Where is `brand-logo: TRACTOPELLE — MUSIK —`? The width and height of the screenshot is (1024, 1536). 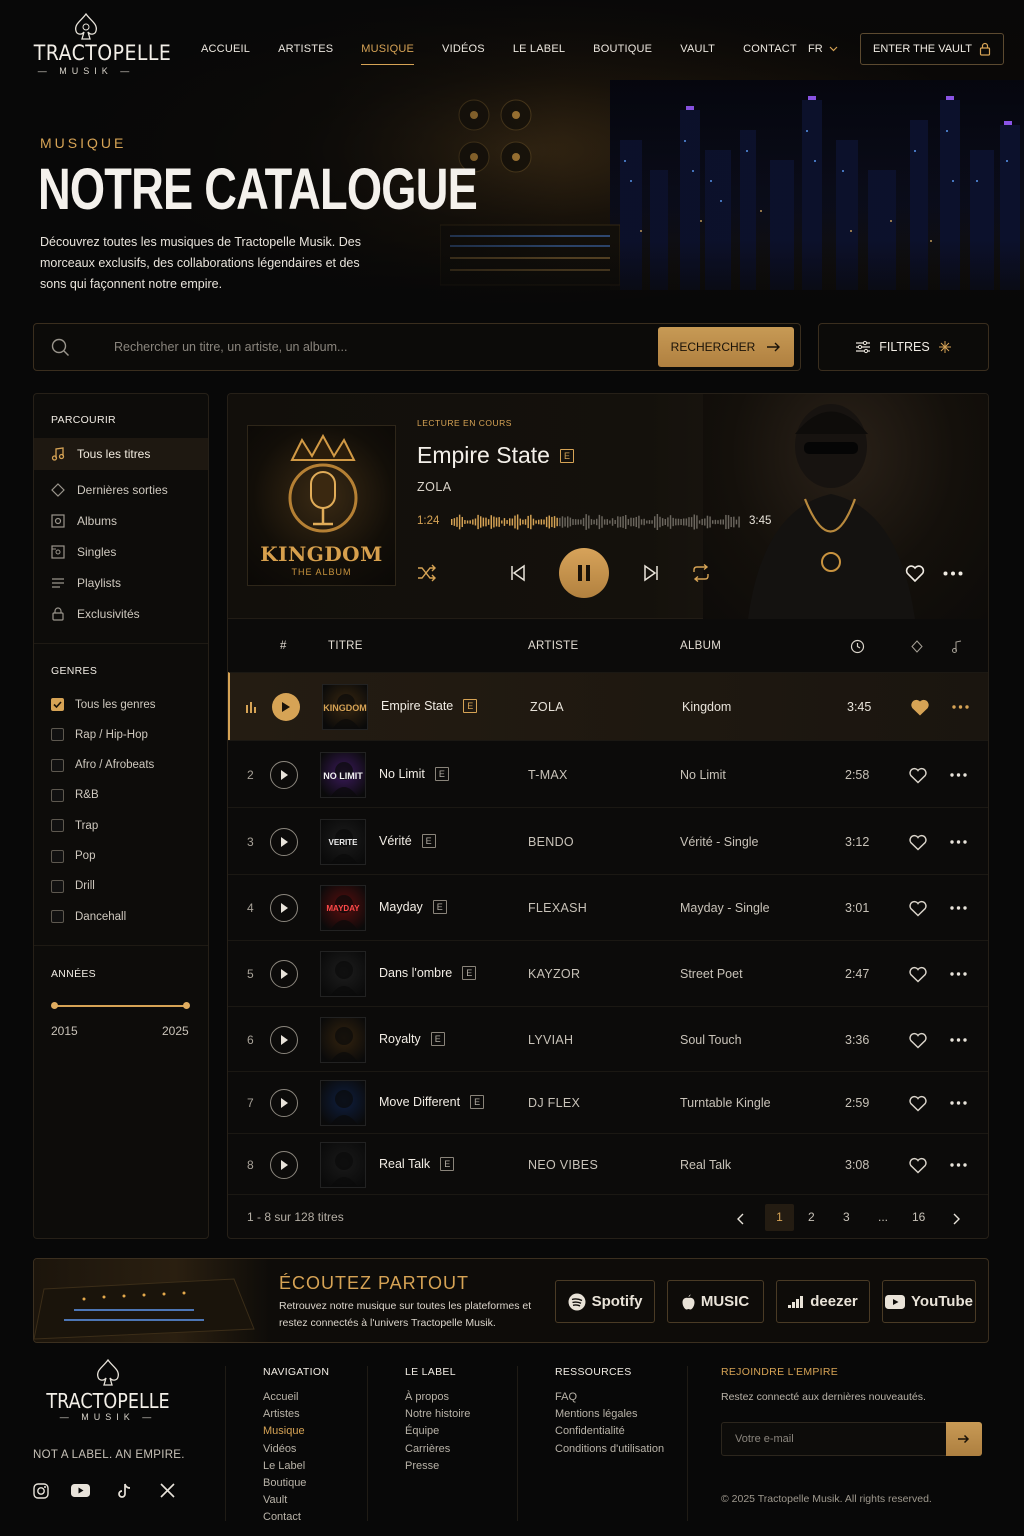
brand-logo: TRACTOPELLE — MUSIK — is located at coordinates (99, 44).